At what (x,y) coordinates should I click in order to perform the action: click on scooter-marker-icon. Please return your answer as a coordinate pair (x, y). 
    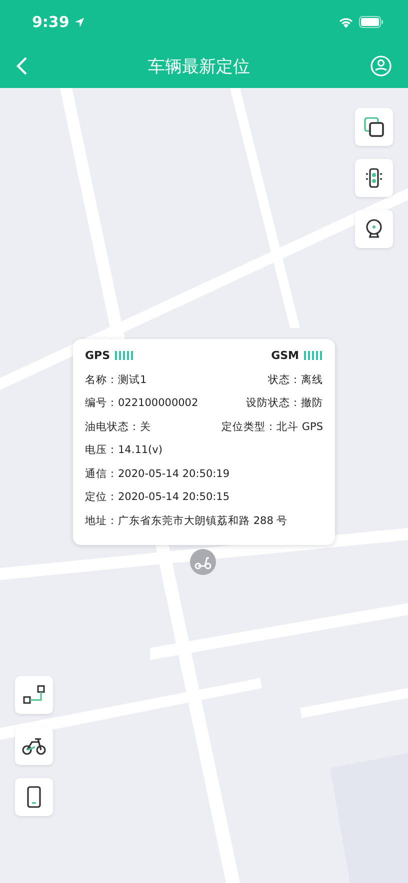
    Looking at the image, I should click on (203, 562).